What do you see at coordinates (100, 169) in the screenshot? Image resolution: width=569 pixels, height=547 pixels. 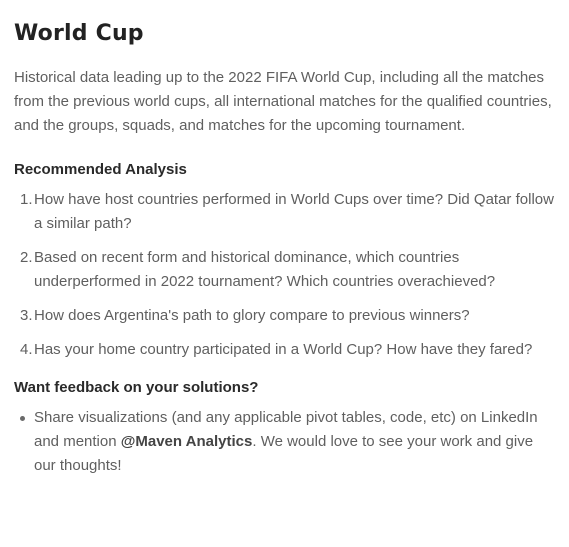 I see `recommended-analysis-heading: Recommended Analysis` at bounding box center [100, 169].